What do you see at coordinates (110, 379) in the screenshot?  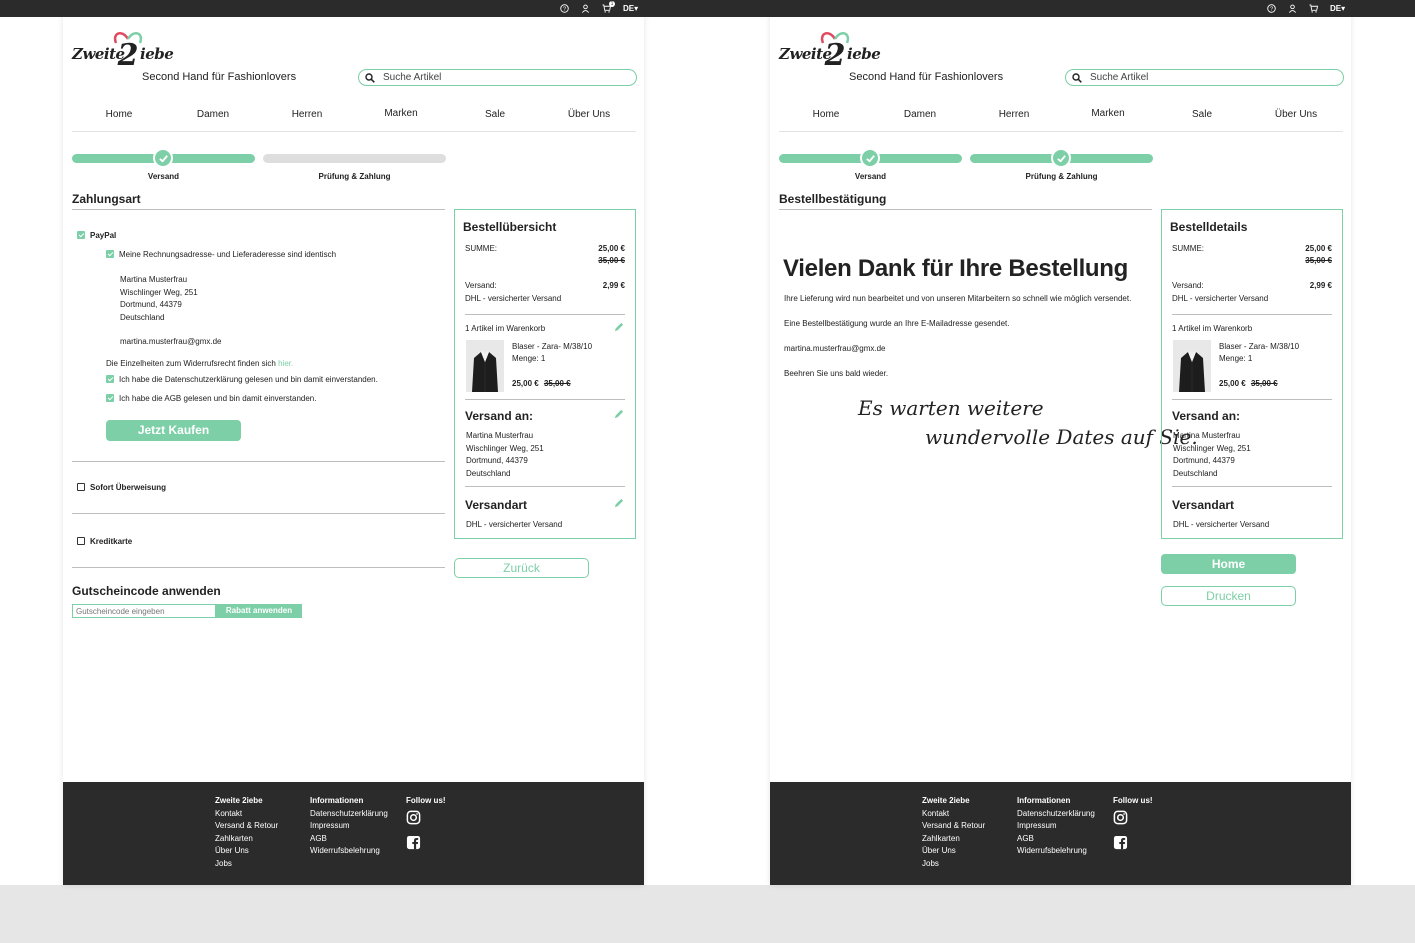 I see `privacy-checkbox` at bounding box center [110, 379].